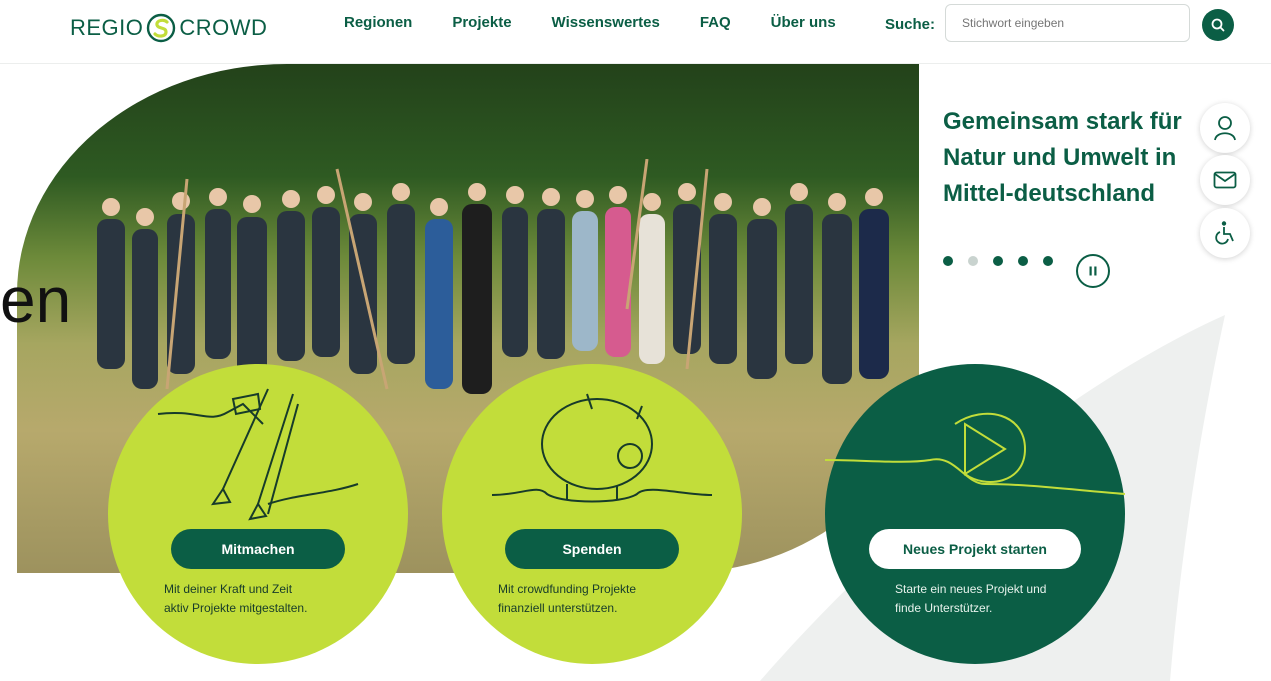 The image size is (1271, 681). I want to click on accessibility-button, so click(1225, 233).